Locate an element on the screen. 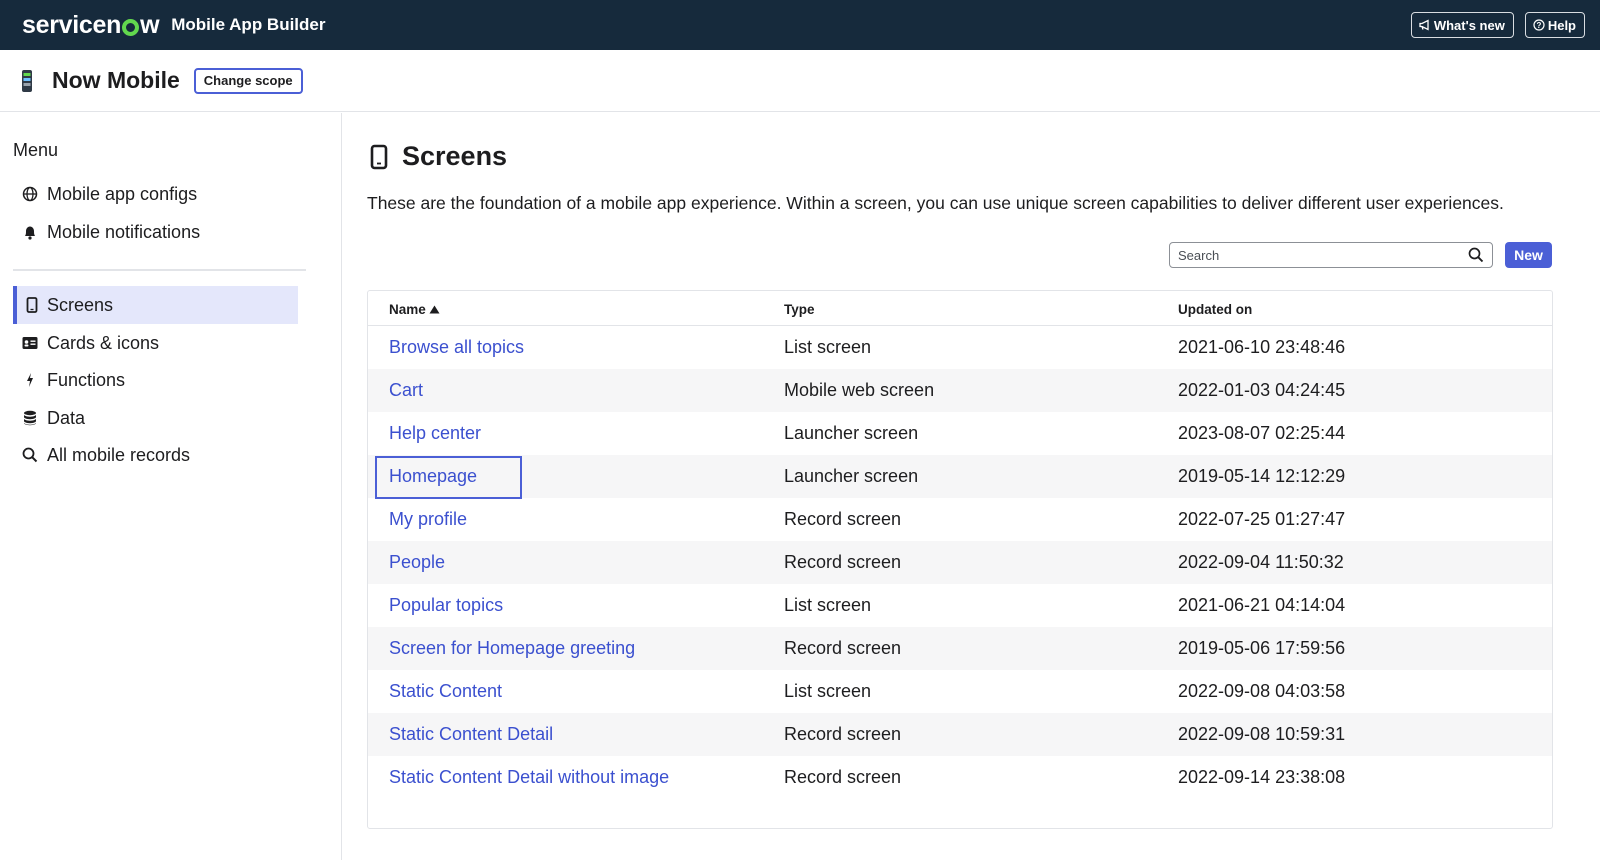  screen-name-link: Static Content Detail is located at coordinates (471, 734).